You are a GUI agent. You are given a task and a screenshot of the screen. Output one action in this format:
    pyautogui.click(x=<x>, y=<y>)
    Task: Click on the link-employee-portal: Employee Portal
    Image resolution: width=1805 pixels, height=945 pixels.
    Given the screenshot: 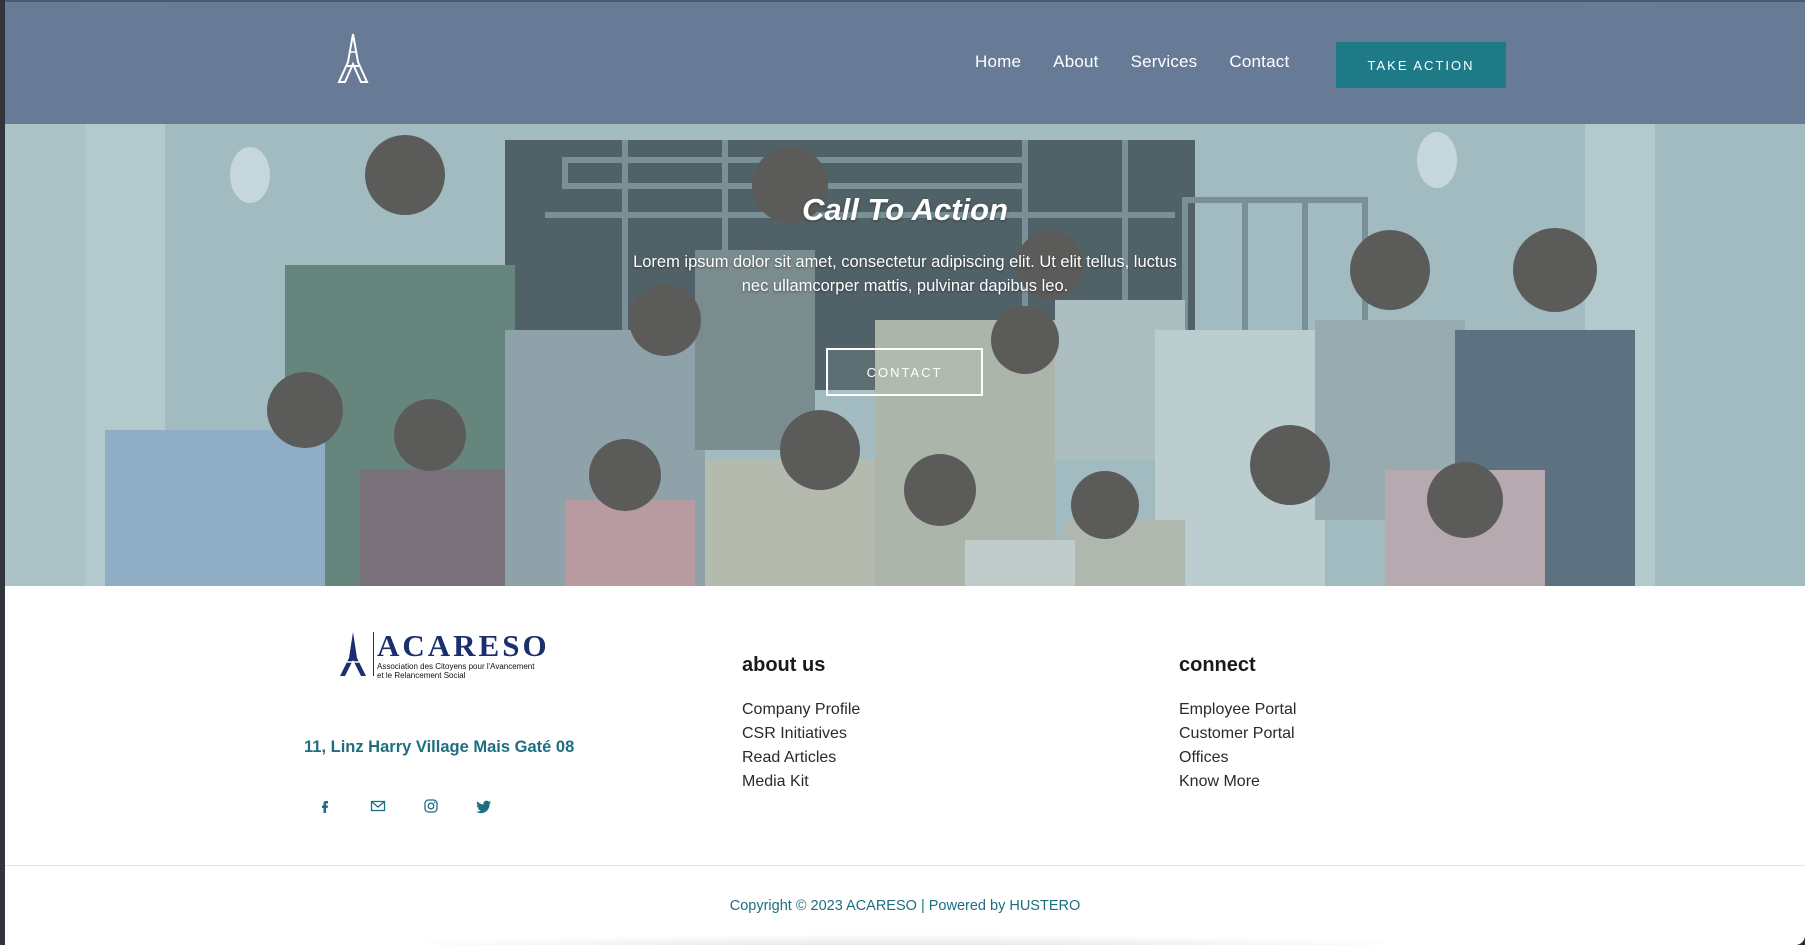 What is the action you would take?
    pyautogui.click(x=1237, y=710)
    